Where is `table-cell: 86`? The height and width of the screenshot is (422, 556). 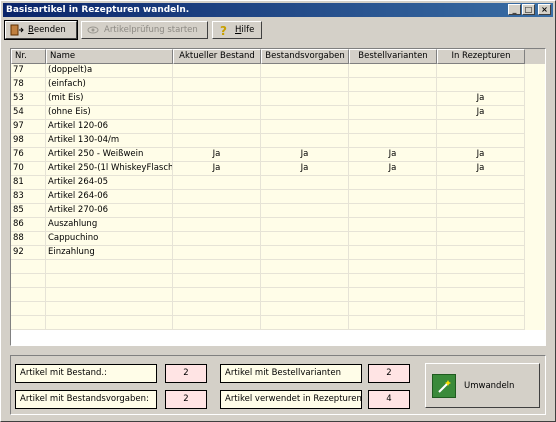 table-cell: 86 is located at coordinates (28, 225).